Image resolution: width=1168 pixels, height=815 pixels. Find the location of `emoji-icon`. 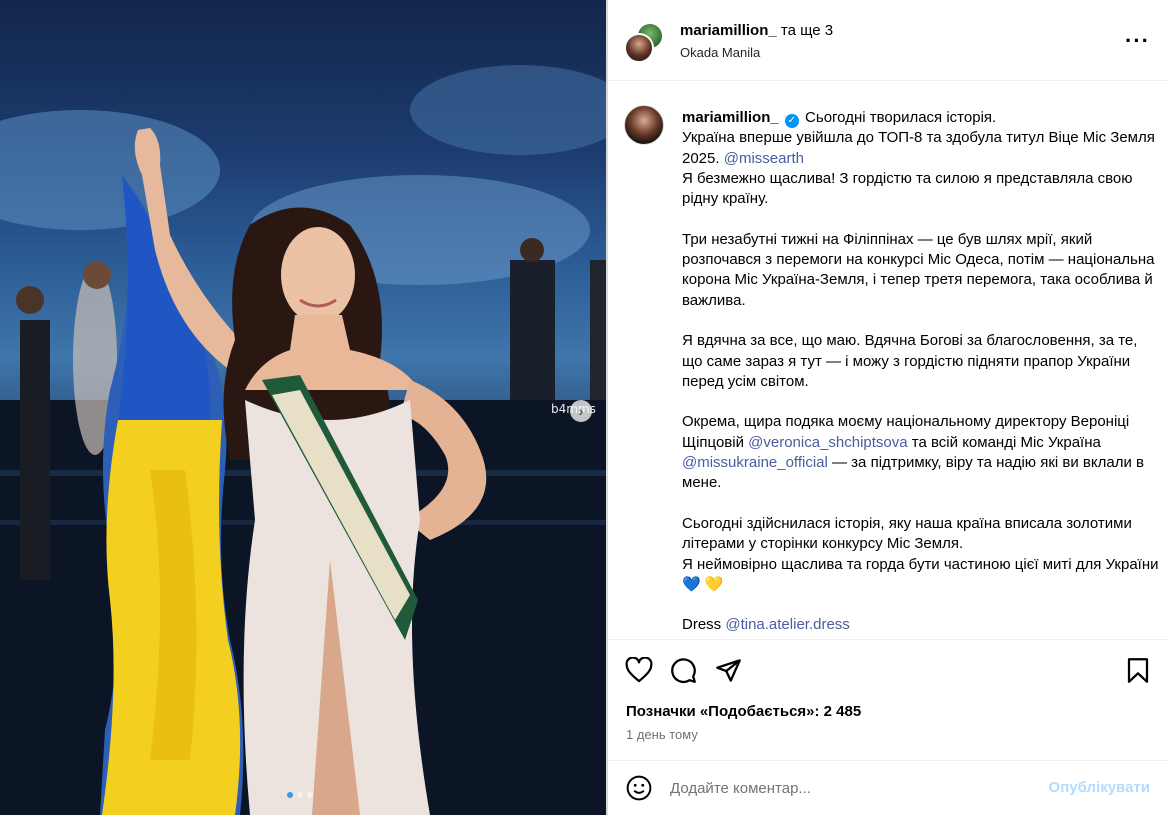

emoji-icon is located at coordinates (639, 790).